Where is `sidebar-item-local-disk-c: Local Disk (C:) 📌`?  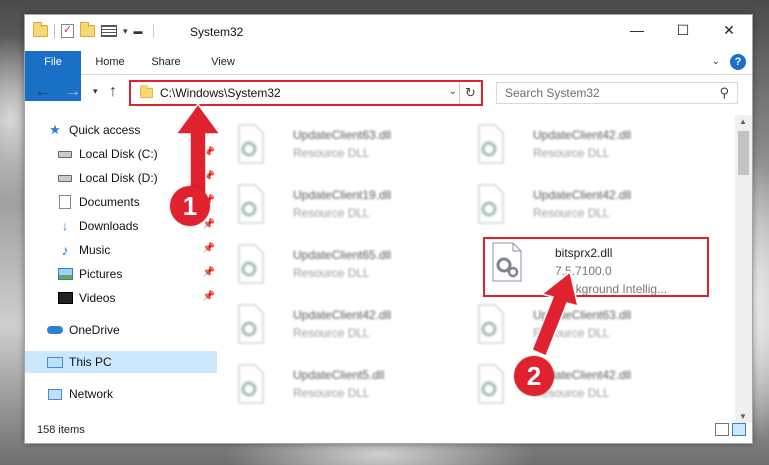 sidebar-item-local-disk-c: Local Disk (C:) 📌 is located at coordinates (137, 154).